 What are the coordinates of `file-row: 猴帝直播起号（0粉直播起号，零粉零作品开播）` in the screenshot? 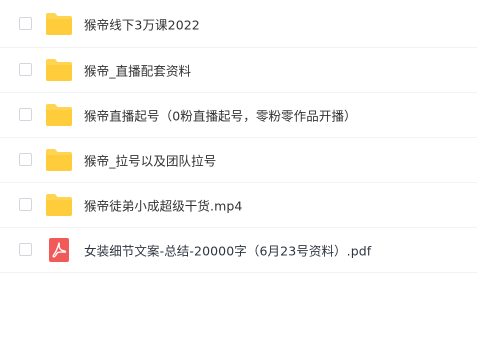 It's located at (238, 115).